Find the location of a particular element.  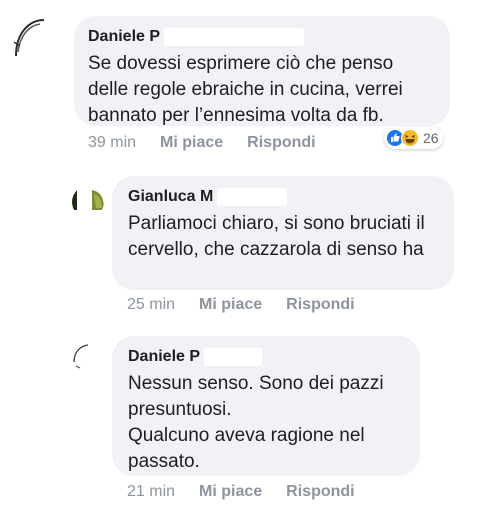

comment-actions: 25 min Mi piace Rispondi is located at coordinates (241, 305).